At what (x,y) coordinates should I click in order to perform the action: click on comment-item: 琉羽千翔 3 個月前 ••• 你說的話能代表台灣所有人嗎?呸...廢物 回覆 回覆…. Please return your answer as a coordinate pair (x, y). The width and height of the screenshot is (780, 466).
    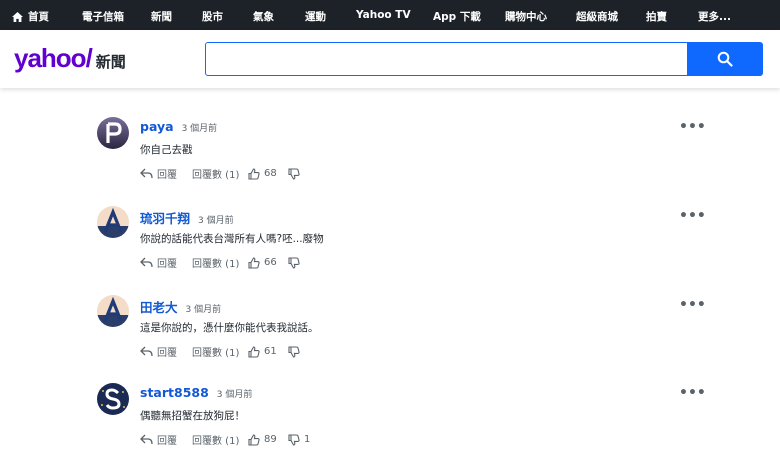
    Looking at the image, I should click on (401, 246).